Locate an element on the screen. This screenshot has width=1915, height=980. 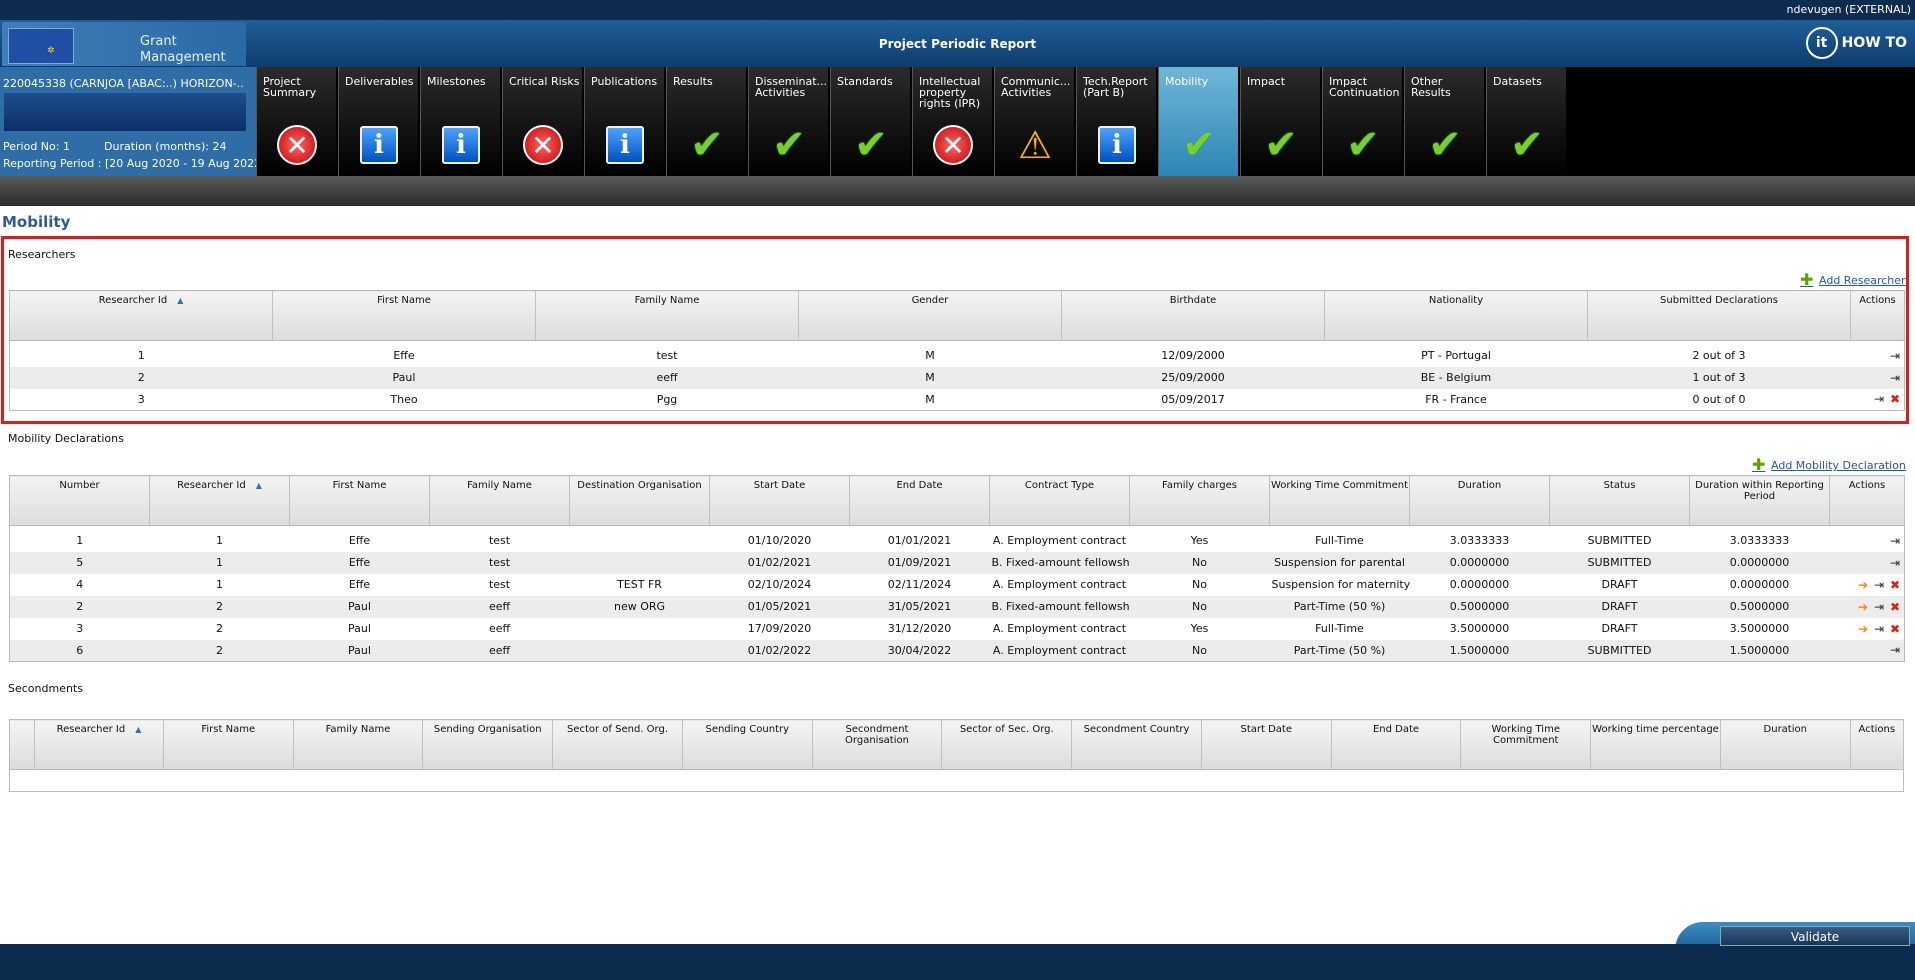
column-header: Sector of Send. Org. is located at coordinates (617, 744).